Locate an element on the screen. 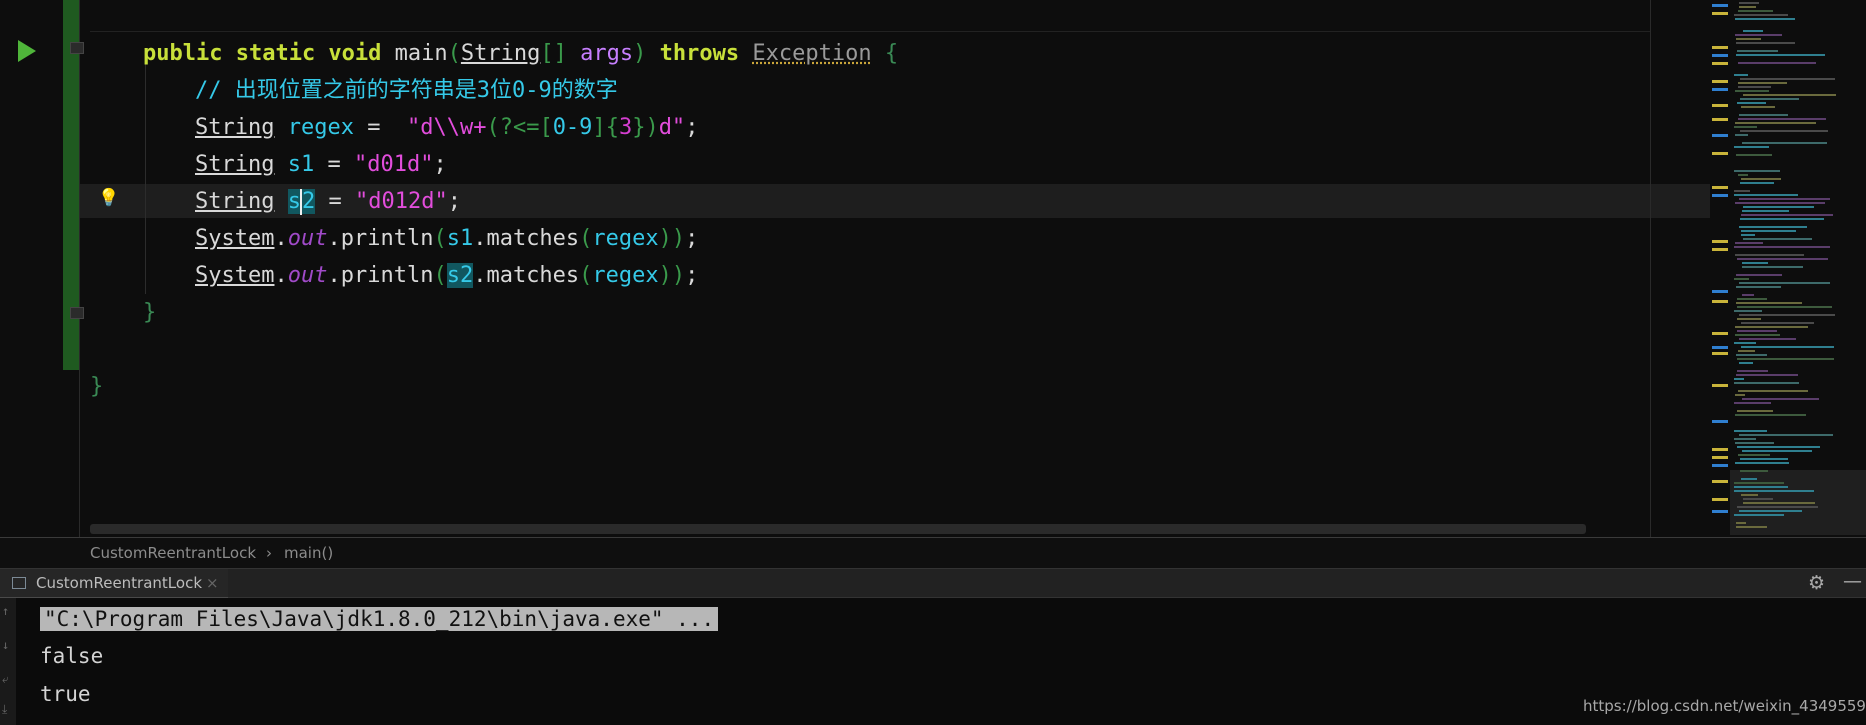 Image resolution: width=1866 pixels, height=725 pixels. code-line-println-s2: System.out.println(s2.matches(regex)); is located at coordinates (446, 276).